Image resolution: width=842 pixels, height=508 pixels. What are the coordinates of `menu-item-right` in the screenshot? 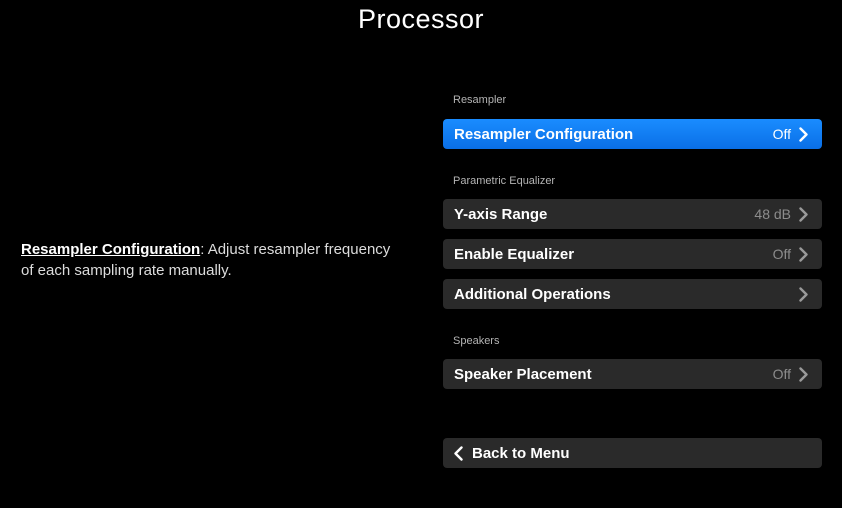 It's located at (803, 294).